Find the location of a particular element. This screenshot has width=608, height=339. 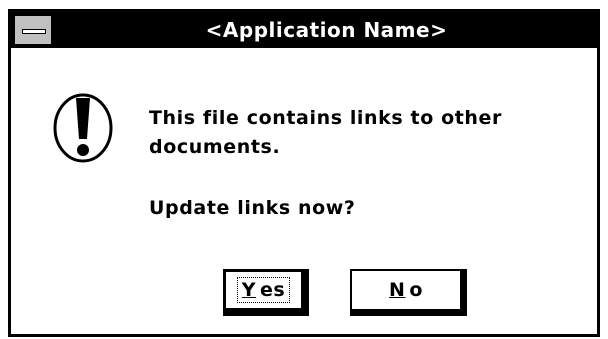

question-text: Update links now? is located at coordinates (252, 208).